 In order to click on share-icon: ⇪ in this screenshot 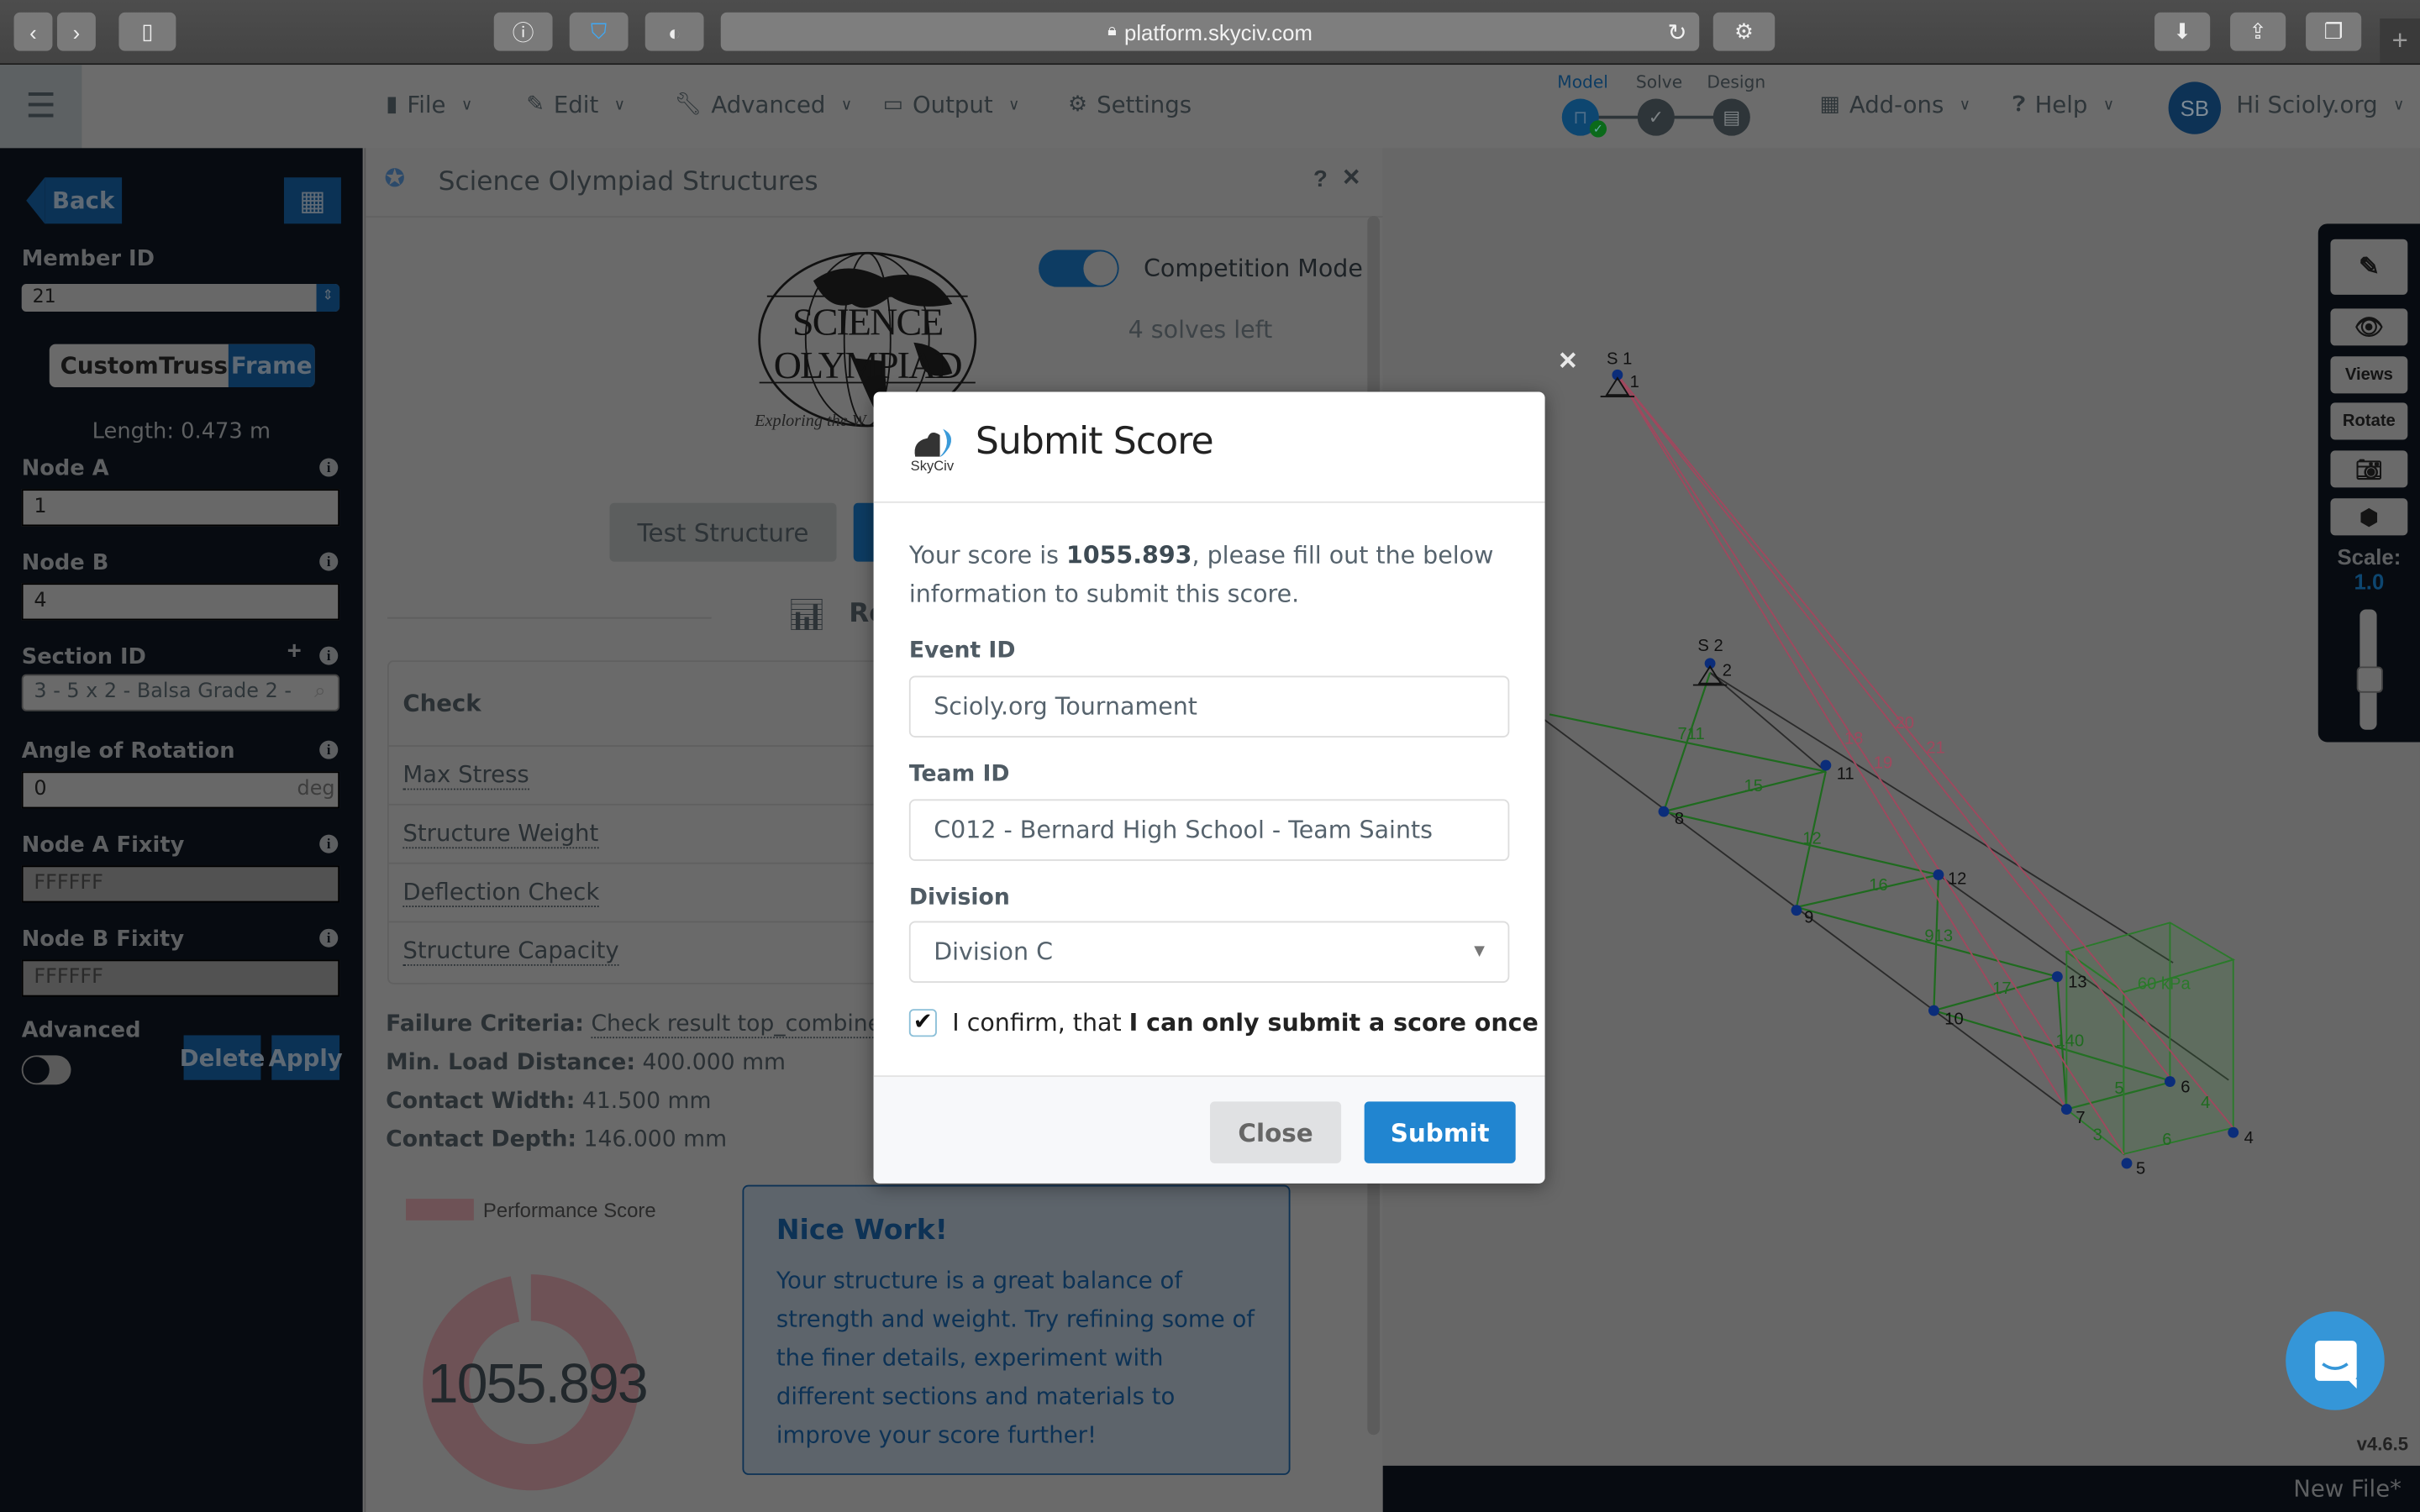, I will do `click(2258, 31)`.